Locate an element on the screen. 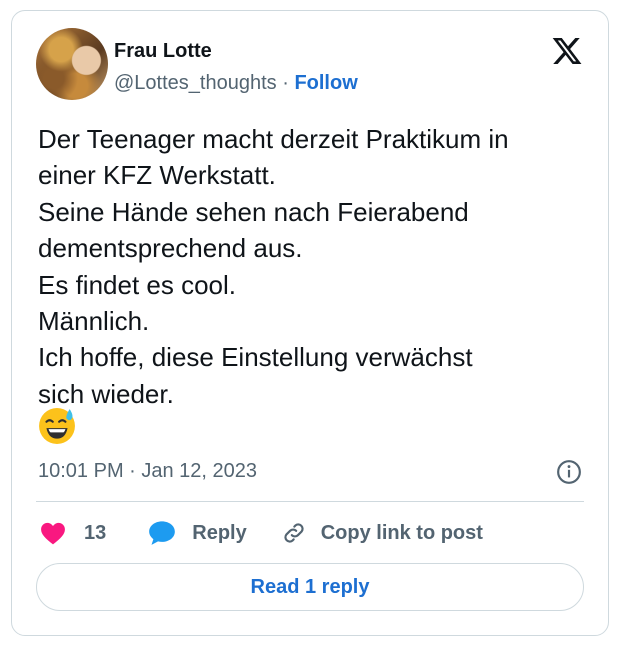  follow-button: Follow is located at coordinates (325, 83).